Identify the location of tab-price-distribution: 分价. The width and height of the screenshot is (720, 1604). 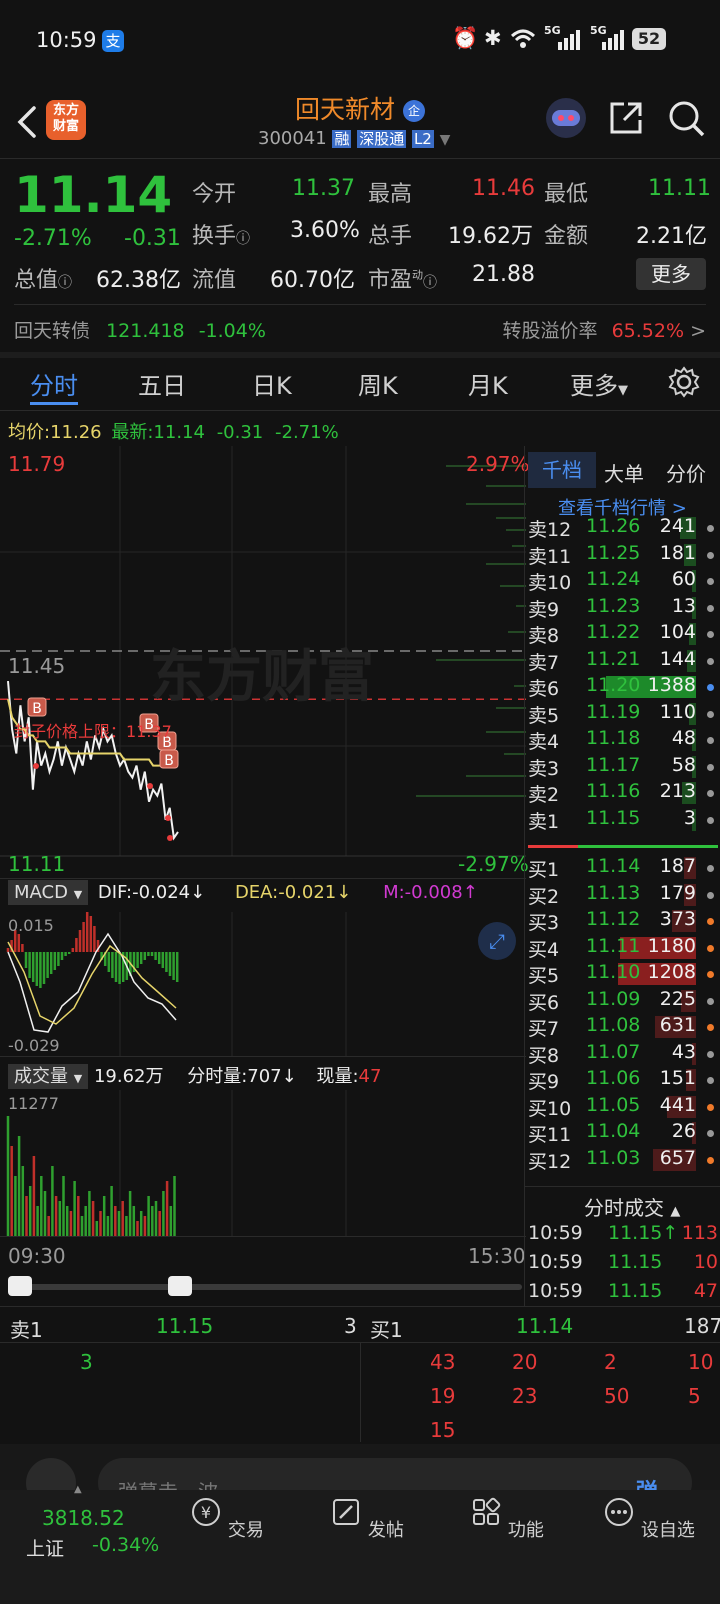
(686, 472).